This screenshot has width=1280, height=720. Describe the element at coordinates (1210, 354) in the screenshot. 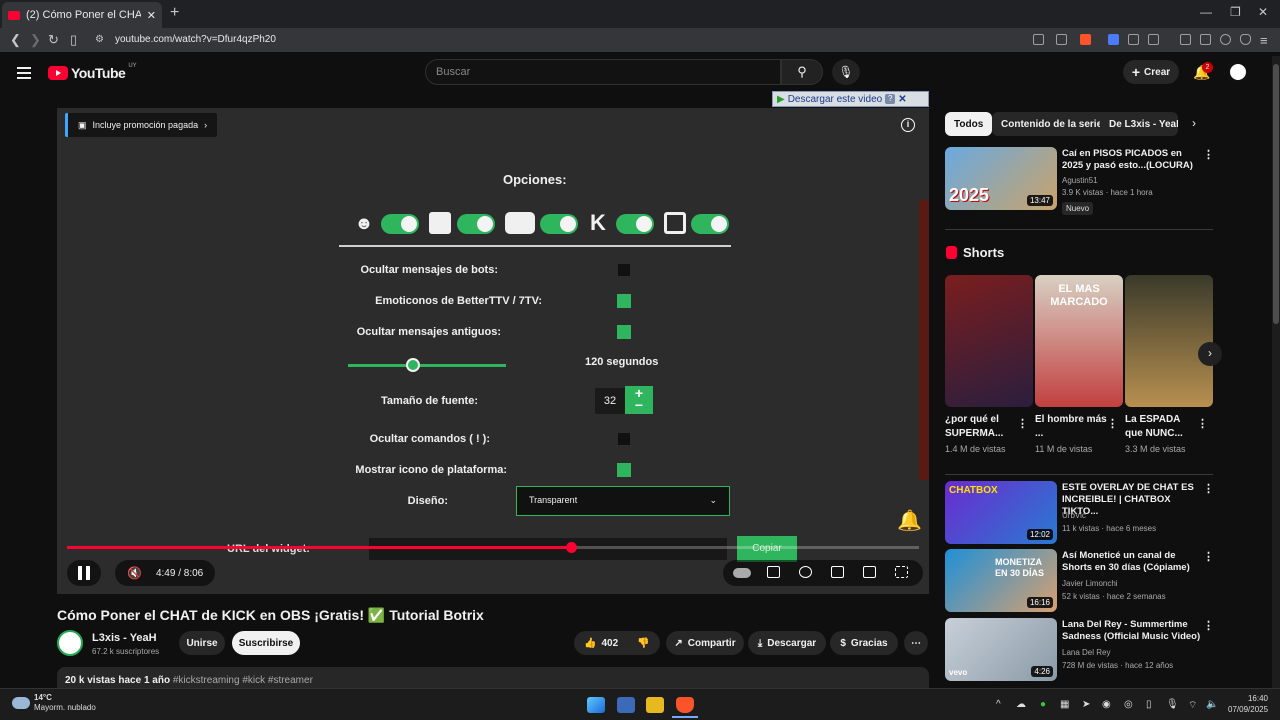

I see `shorts-next-button: ›` at that location.